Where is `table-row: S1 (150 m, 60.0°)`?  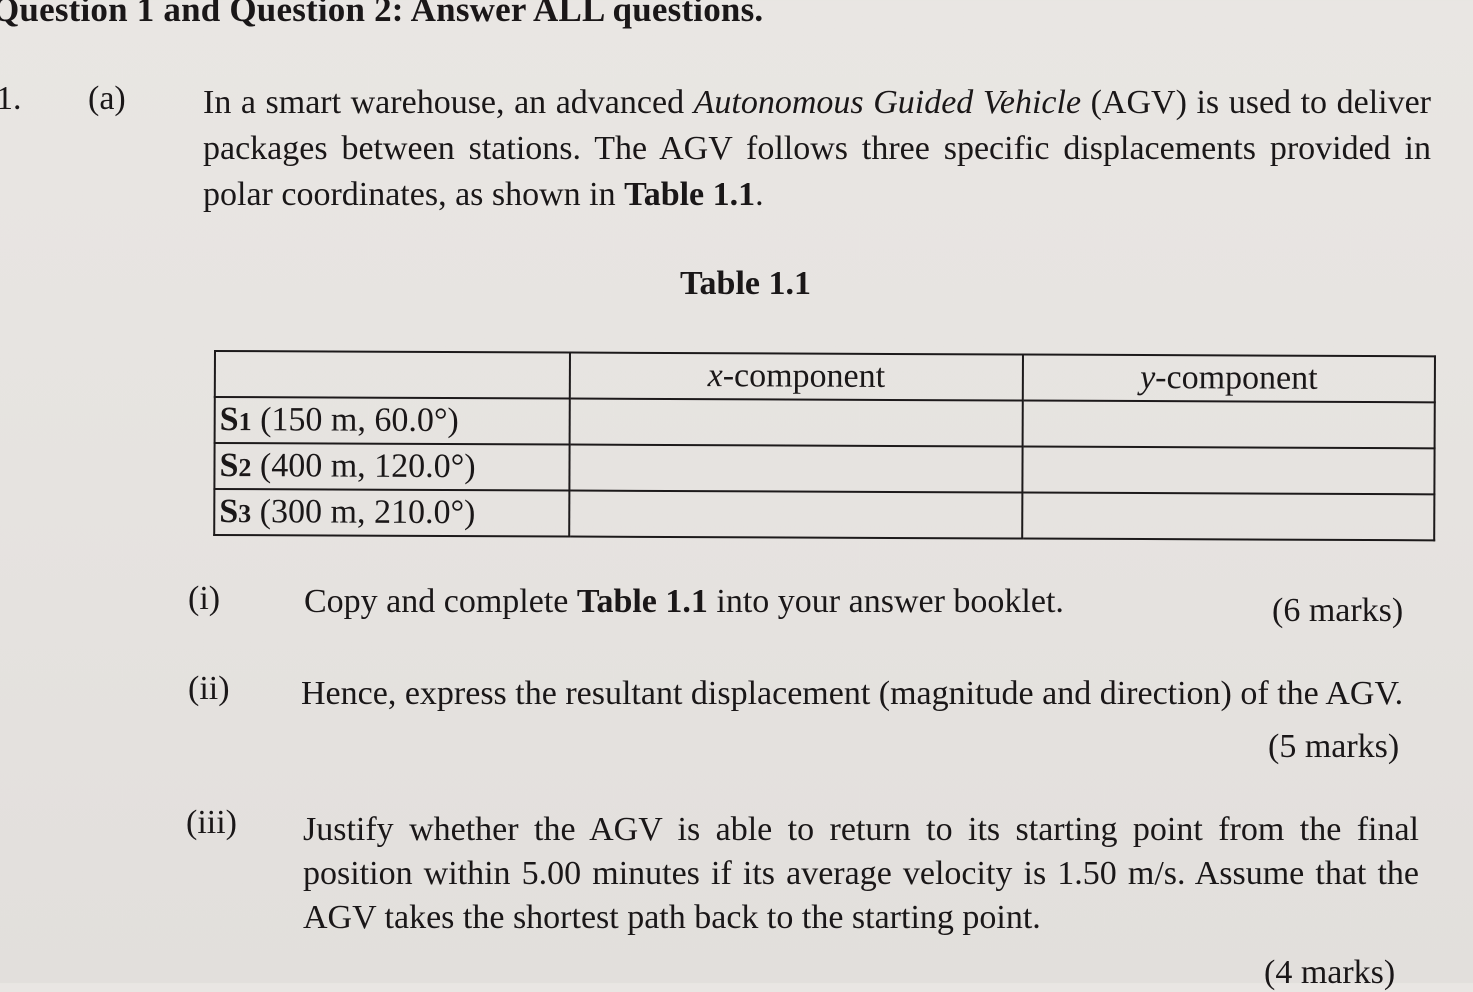 table-row: S1 (150 m, 60.0°) is located at coordinates (824, 423).